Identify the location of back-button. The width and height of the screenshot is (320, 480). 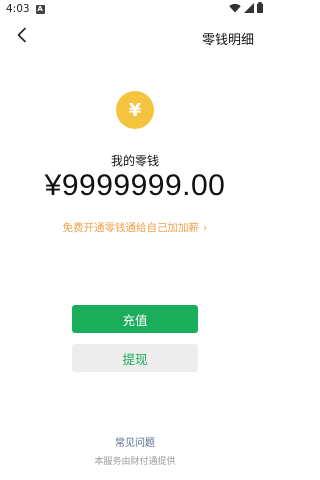
(22, 37).